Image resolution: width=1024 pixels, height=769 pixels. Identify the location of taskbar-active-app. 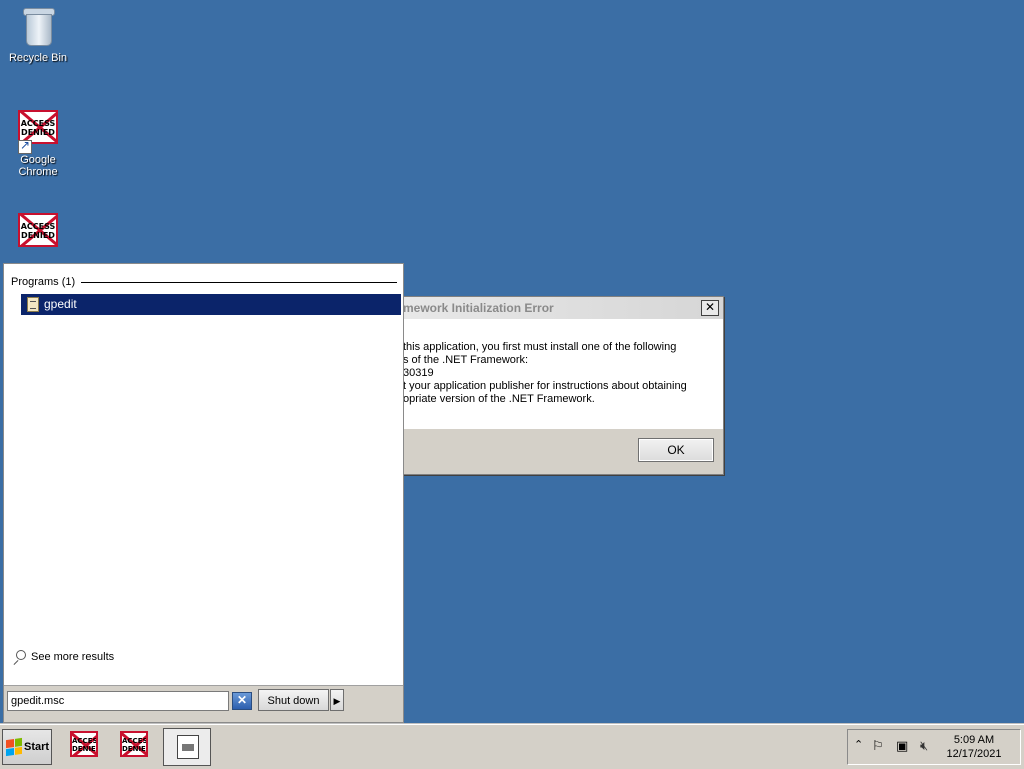
(187, 747).